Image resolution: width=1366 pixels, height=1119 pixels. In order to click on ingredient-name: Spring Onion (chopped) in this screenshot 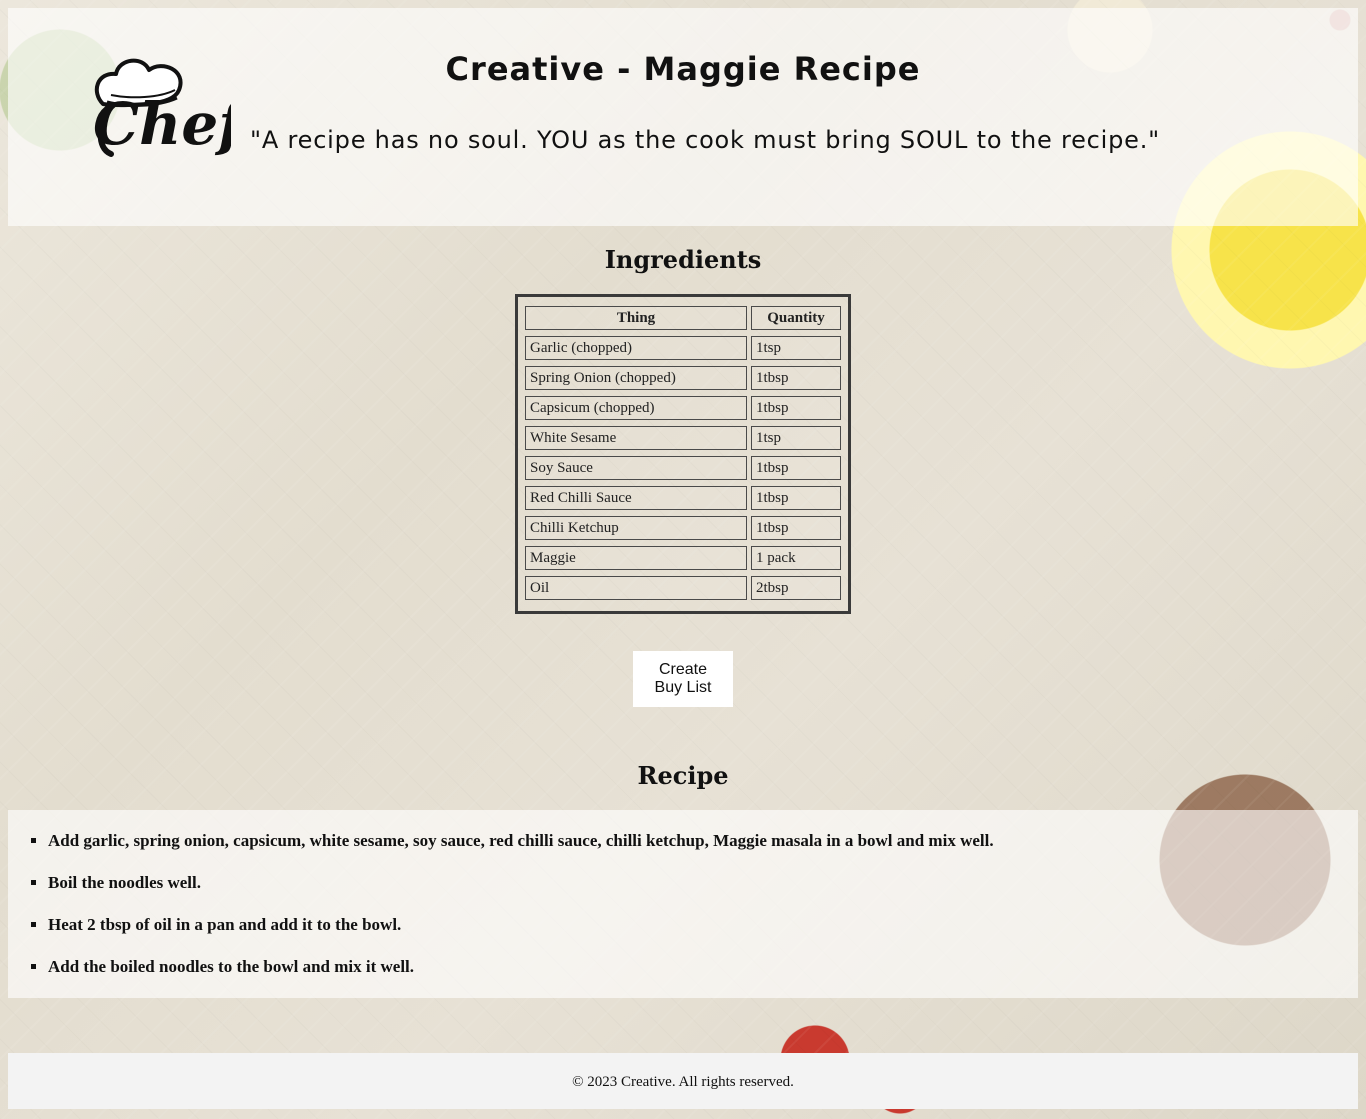, I will do `click(636, 378)`.